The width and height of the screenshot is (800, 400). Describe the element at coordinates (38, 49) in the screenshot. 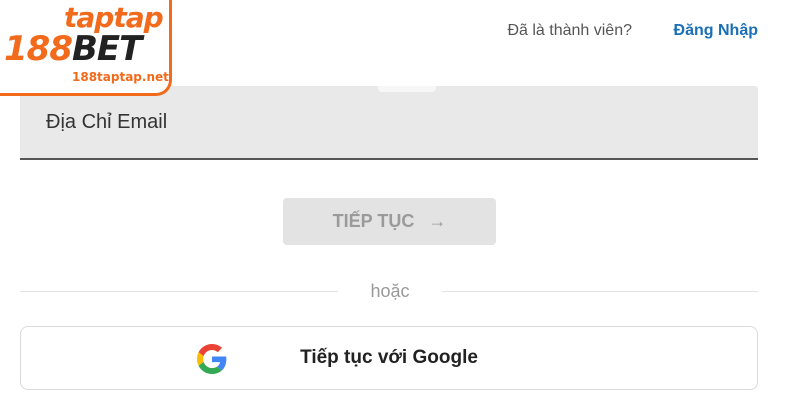

I see `logo-number: 188` at that location.